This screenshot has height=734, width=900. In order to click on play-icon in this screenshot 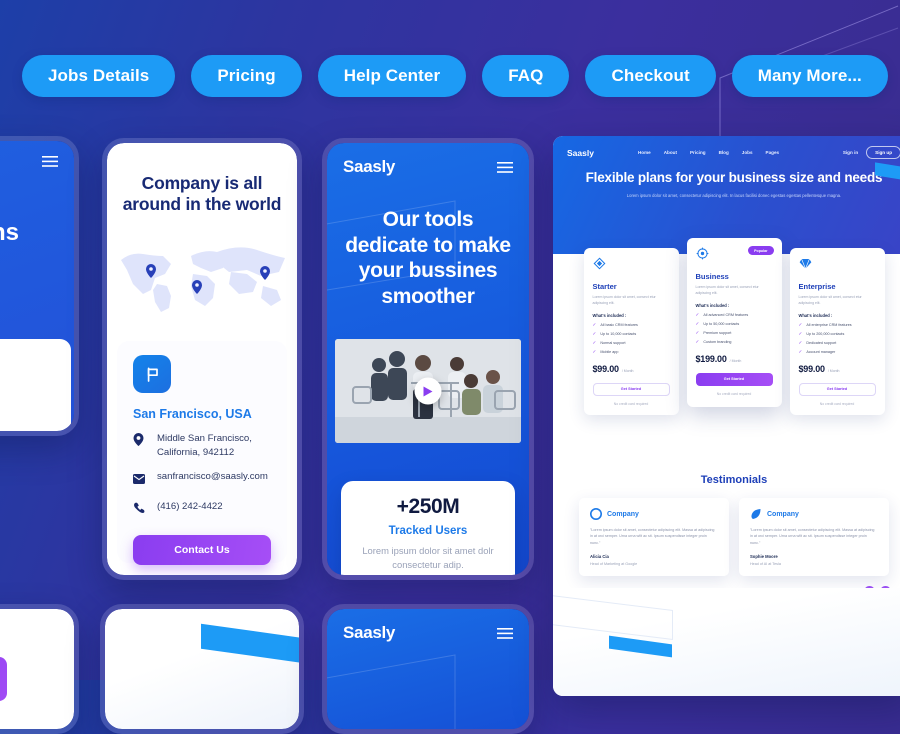, I will do `click(428, 391)`.